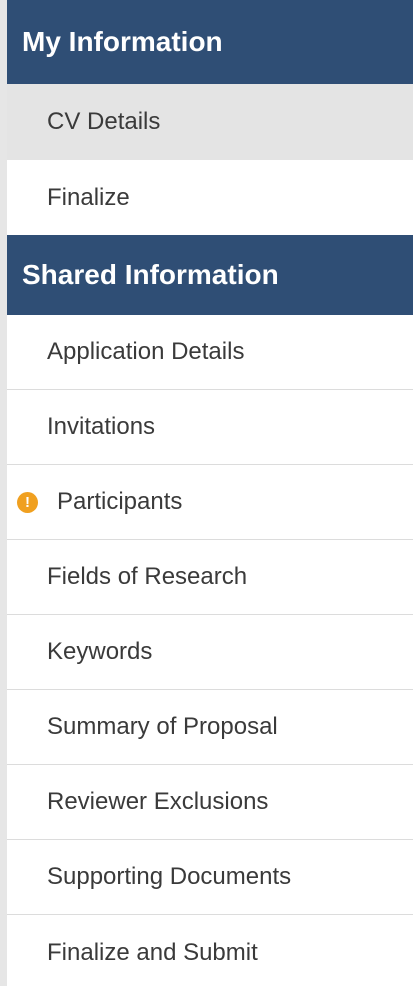 The height and width of the screenshot is (990, 413). Describe the element at coordinates (146, 351) in the screenshot. I see `nav-item-label: Application Details` at that location.